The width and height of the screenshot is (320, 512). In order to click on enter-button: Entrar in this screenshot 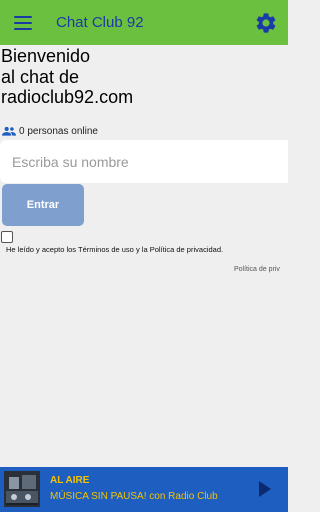, I will do `click(43, 205)`.